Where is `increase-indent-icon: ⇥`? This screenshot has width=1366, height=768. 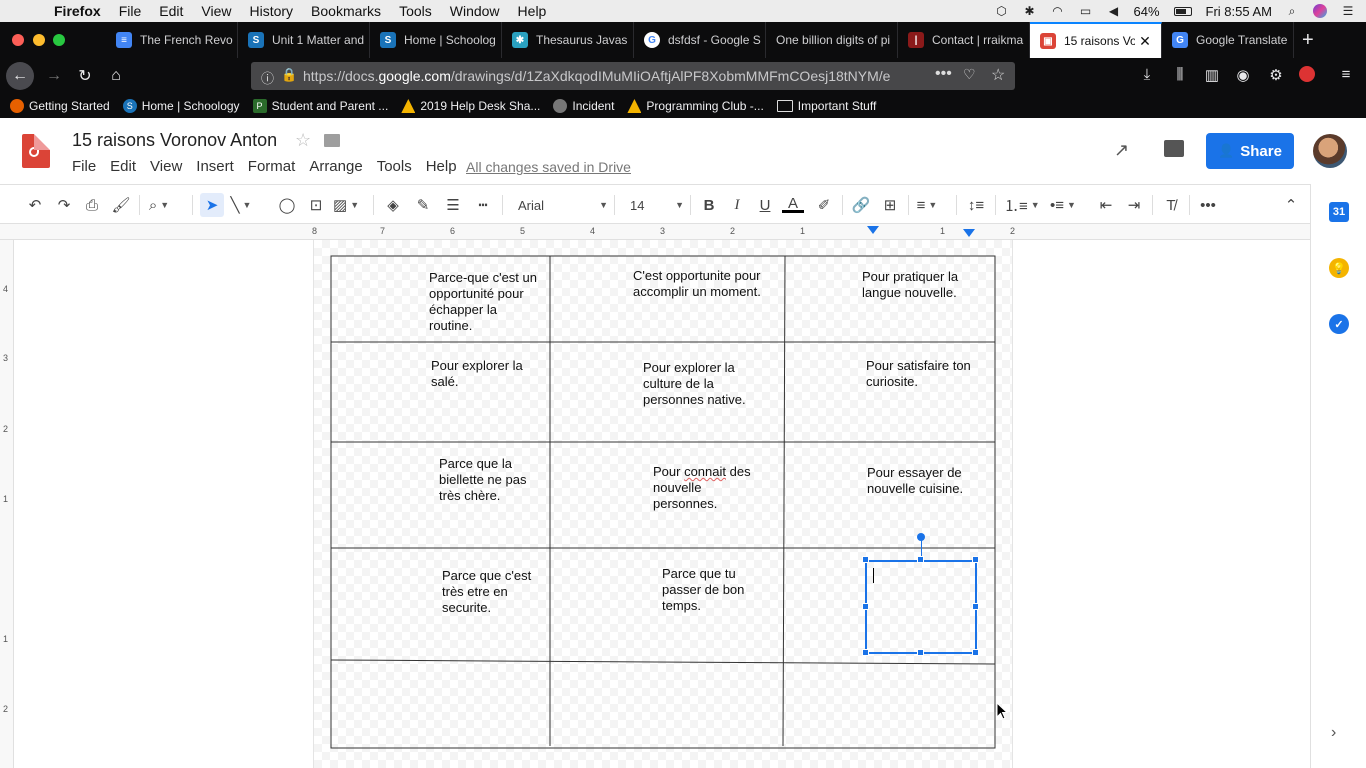 increase-indent-icon: ⇥ is located at coordinates (1134, 205).